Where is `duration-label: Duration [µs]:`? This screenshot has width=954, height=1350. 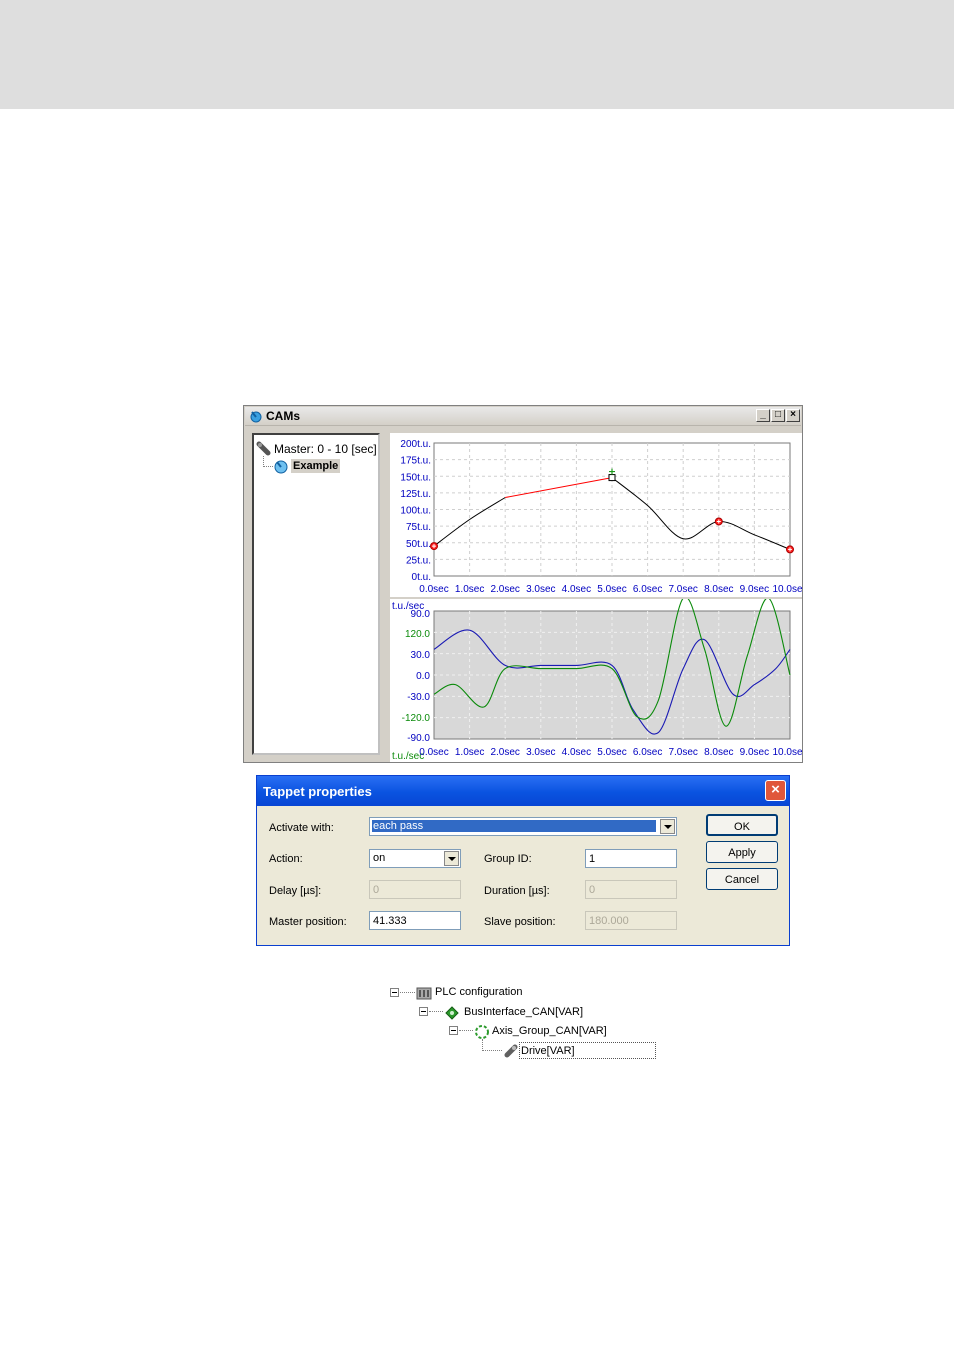
duration-label: Duration [µs]: is located at coordinates (517, 891).